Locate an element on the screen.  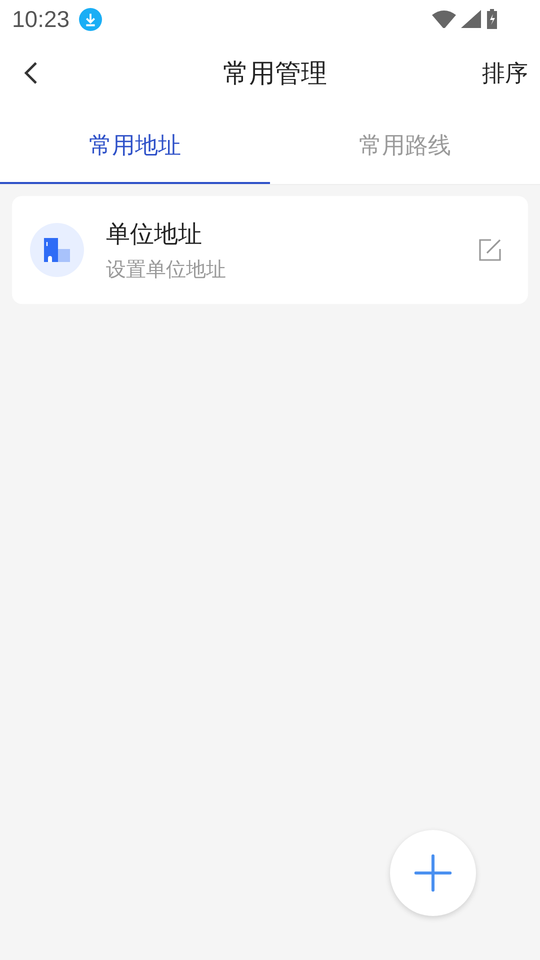
tab: 常用地址 is located at coordinates (135, 146).